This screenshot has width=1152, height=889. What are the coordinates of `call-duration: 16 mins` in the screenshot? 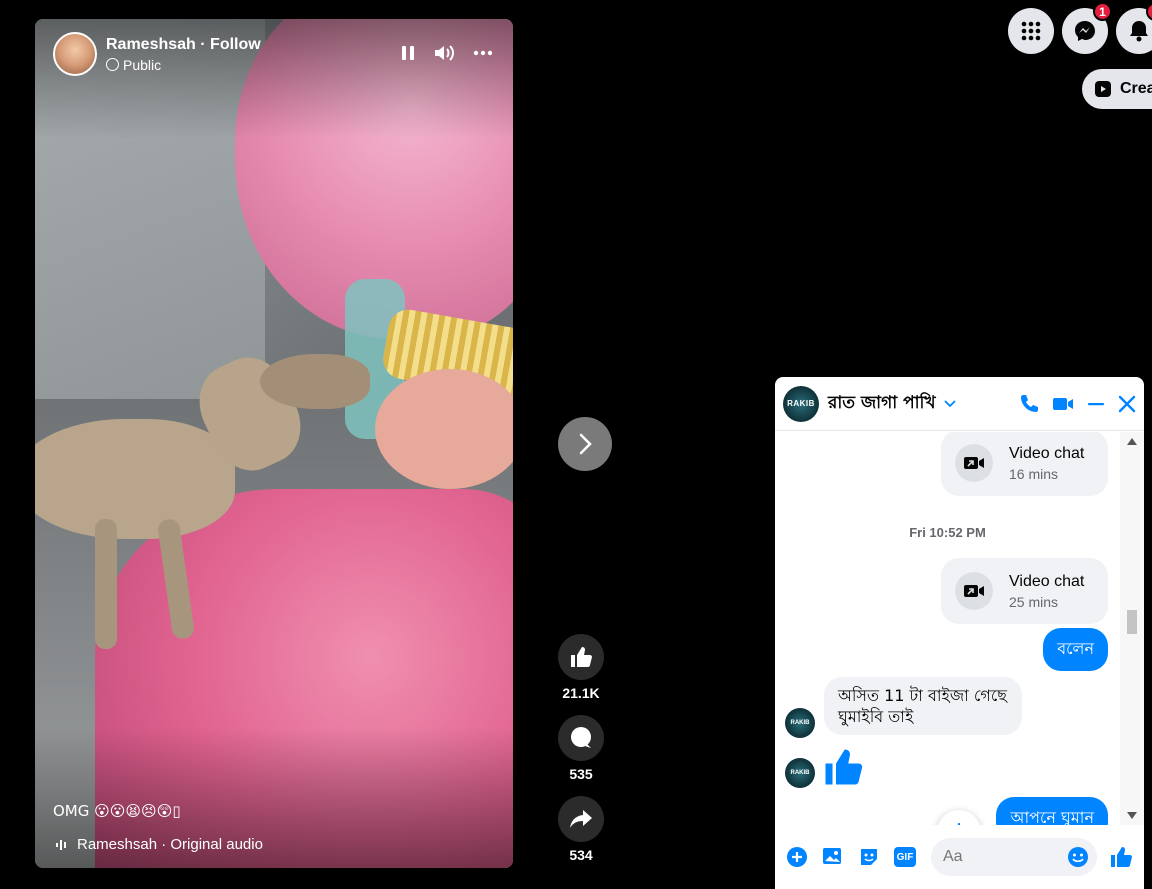 It's located at (1034, 473).